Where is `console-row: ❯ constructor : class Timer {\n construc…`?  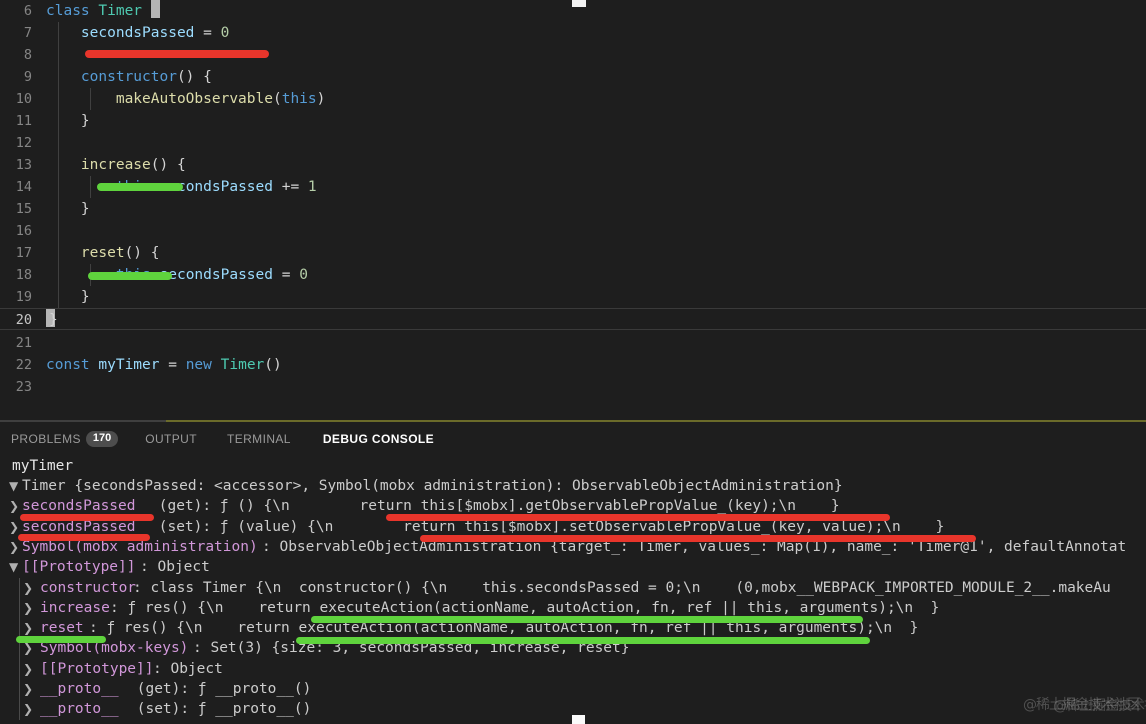
console-row: ❯ constructor : class Timer {\n construc… is located at coordinates (573, 587).